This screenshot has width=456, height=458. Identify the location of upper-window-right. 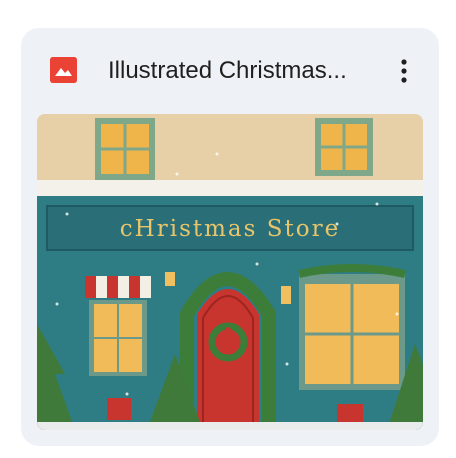
(344, 147).